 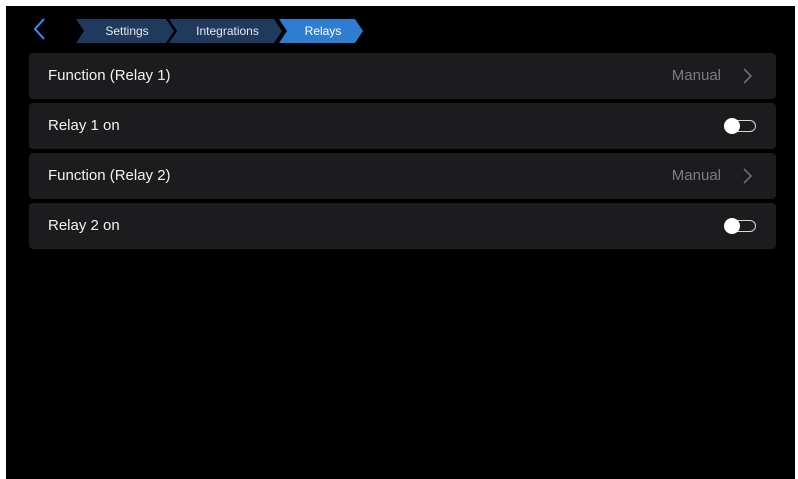 I want to click on relay-1-on-row: Relay 1 on, so click(x=402, y=126).